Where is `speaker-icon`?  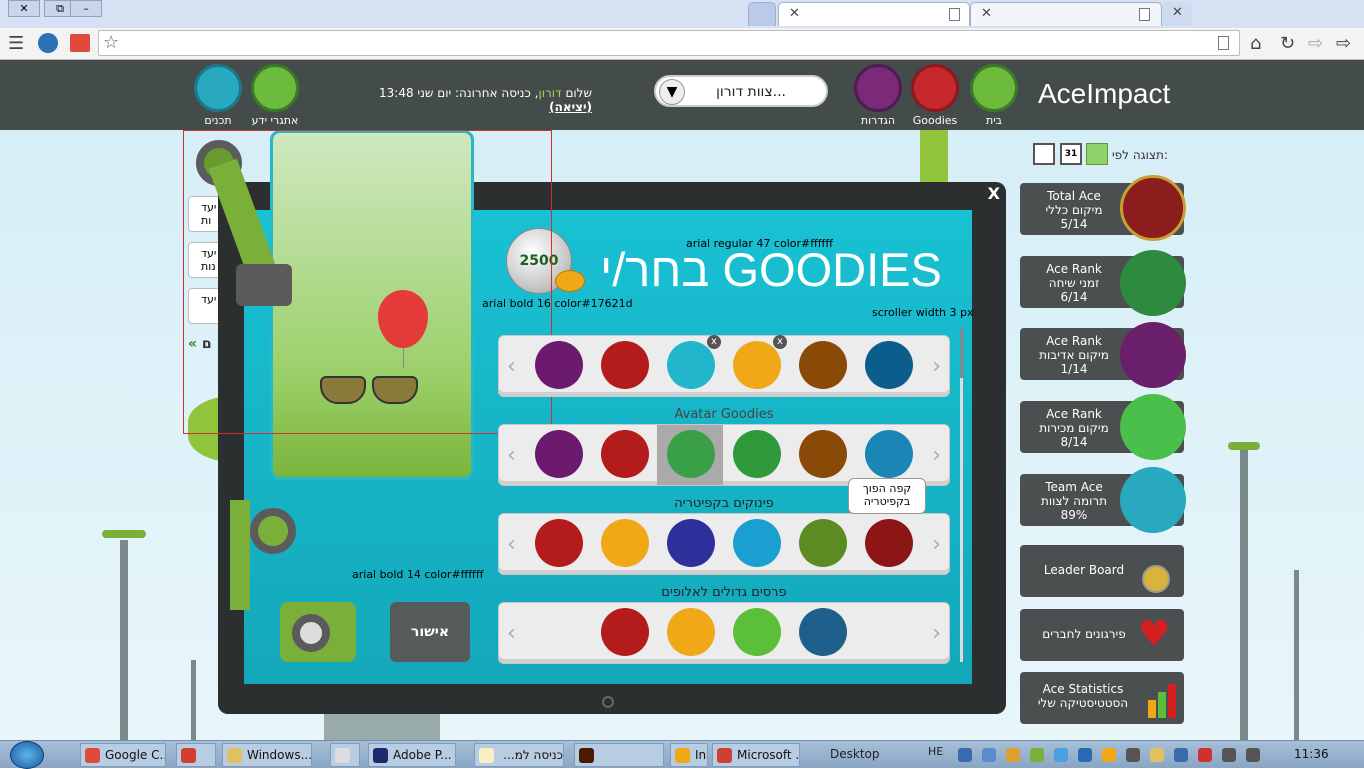
speaker-icon is located at coordinates (1133, 755).